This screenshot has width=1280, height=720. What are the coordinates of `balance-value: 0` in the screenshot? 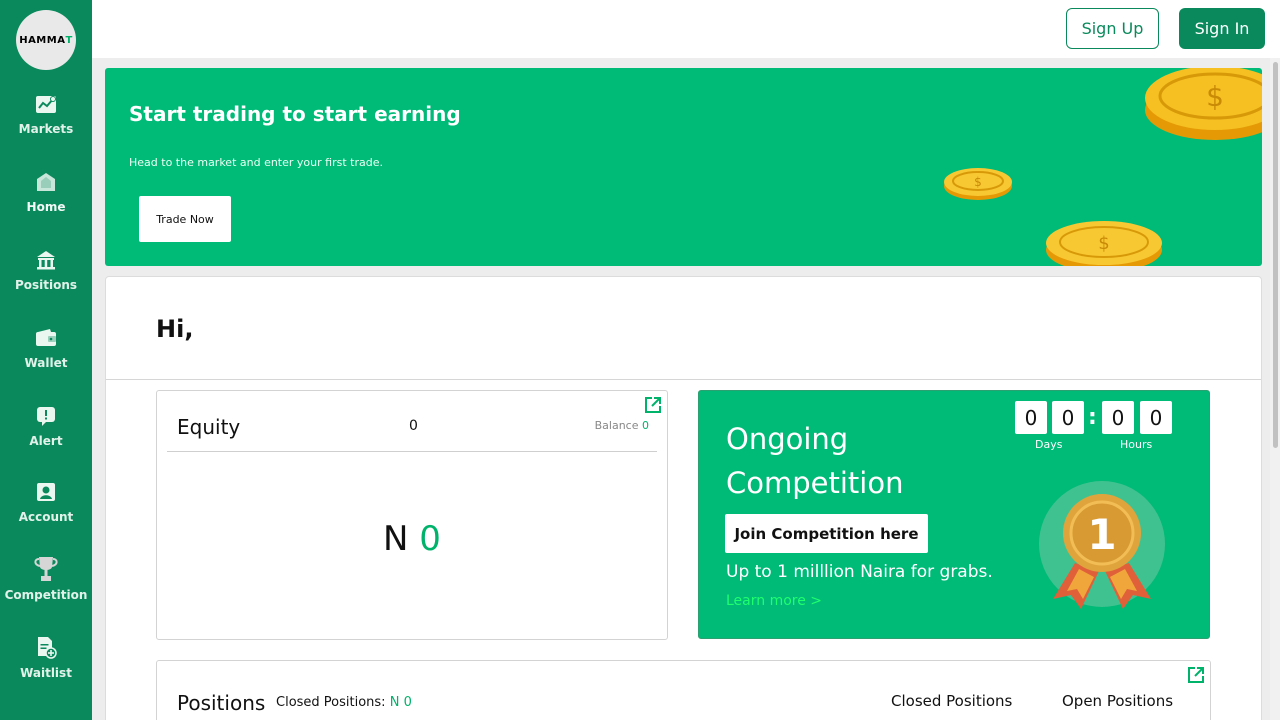 It's located at (645, 425).